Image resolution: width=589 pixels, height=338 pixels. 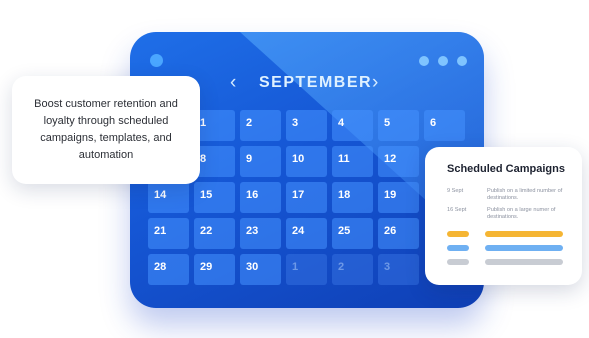 What do you see at coordinates (214, 269) in the screenshot?
I see `calendar-day-cell: 29` at bounding box center [214, 269].